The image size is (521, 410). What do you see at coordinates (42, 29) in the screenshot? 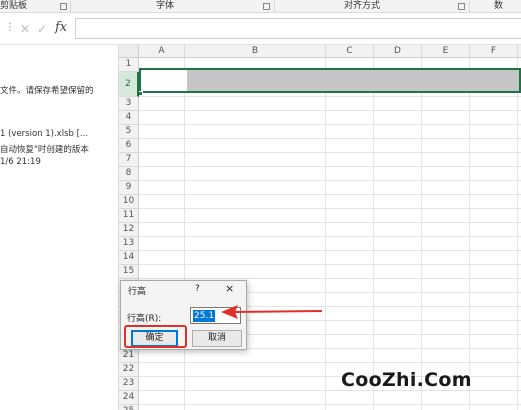
I see `enter-check-icon: ✓` at bounding box center [42, 29].